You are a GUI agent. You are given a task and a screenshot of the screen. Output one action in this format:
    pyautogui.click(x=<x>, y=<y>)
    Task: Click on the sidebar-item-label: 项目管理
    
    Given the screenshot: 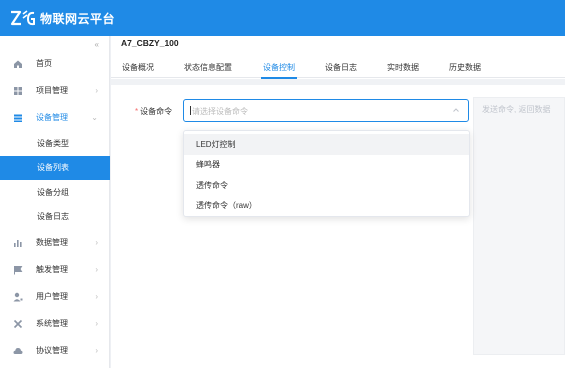 What is the action you would take?
    pyautogui.click(x=52, y=90)
    